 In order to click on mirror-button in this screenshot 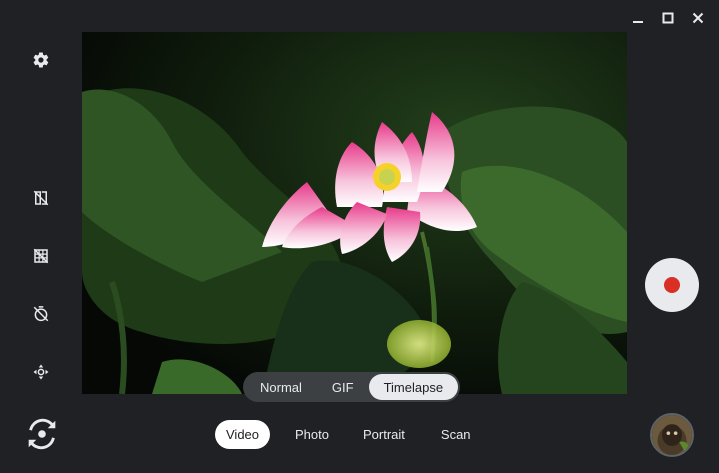, I will do `click(41, 198)`.